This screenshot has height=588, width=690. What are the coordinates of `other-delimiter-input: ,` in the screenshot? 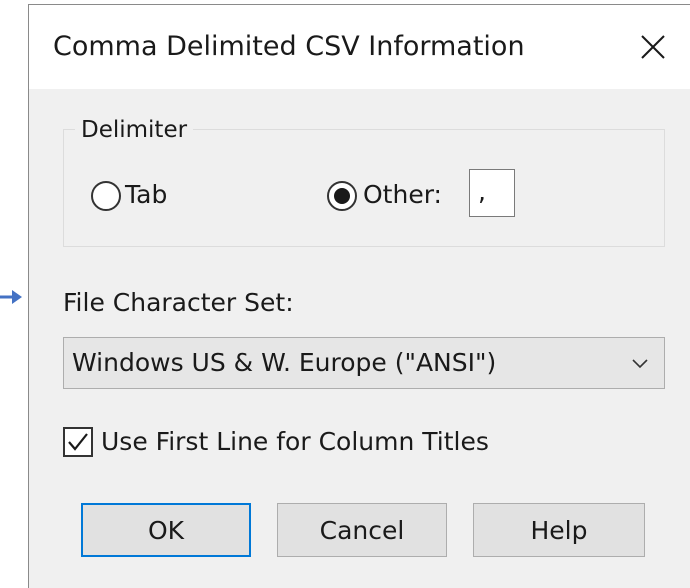 It's located at (492, 193).